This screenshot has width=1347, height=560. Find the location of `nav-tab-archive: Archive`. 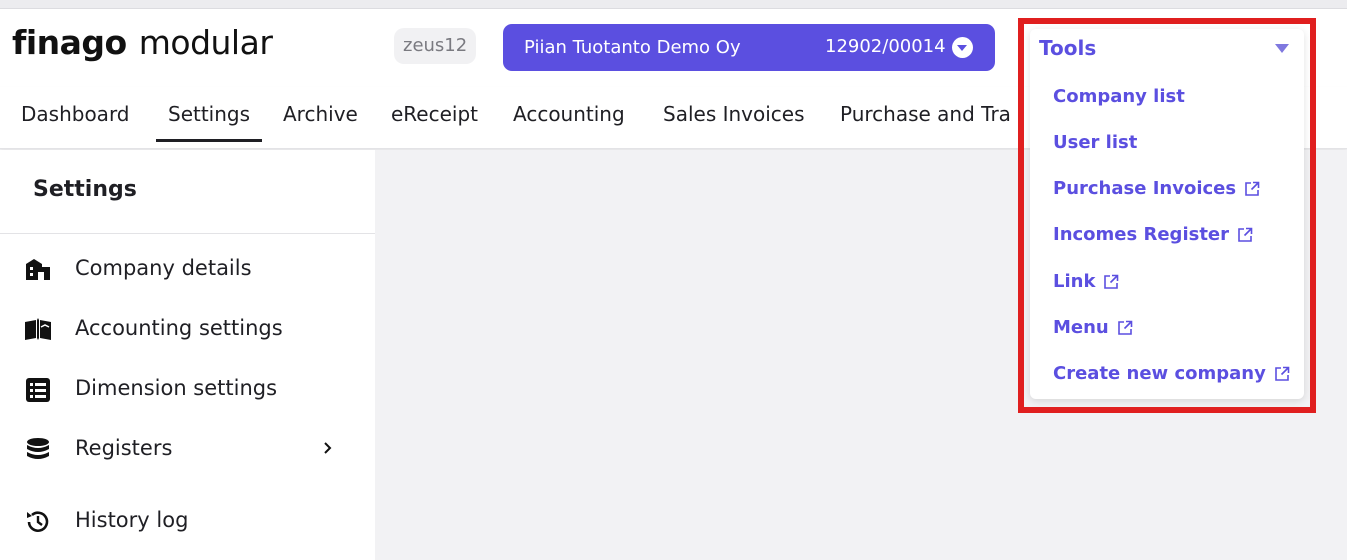

nav-tab-archive: Archive is located at coordinates (320, 114).